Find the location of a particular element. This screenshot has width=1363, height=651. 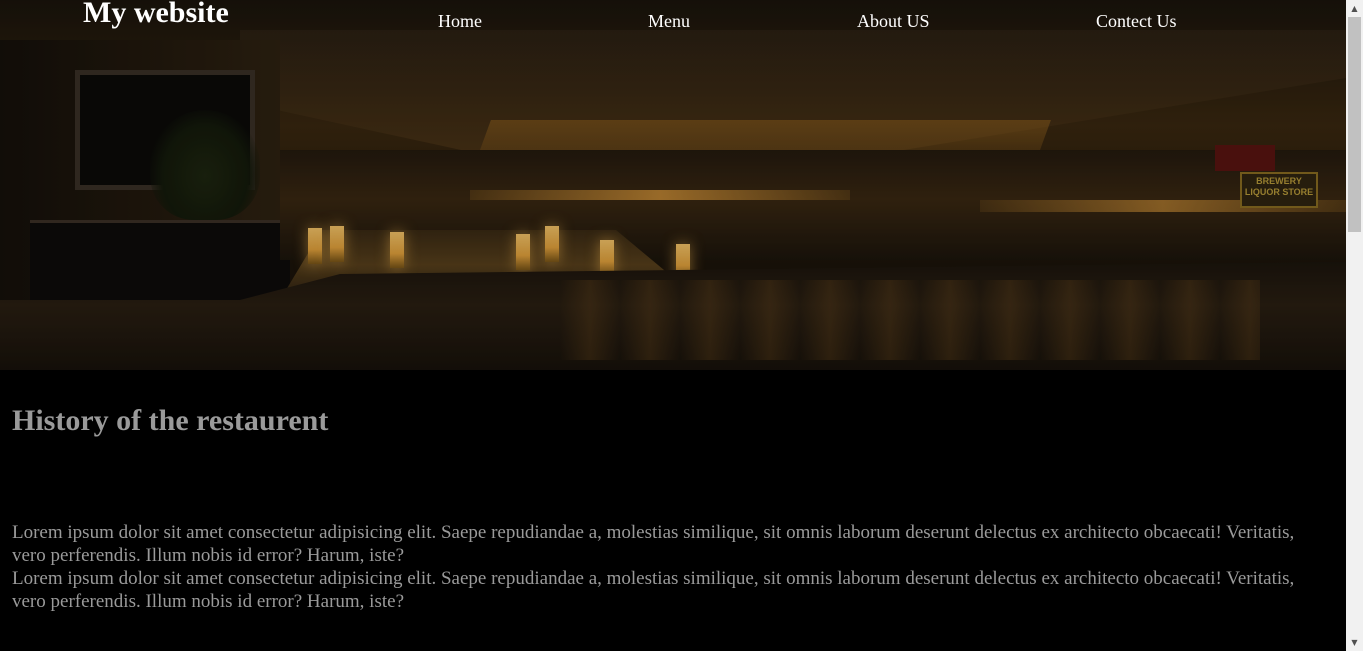

history-heading: History of the restaurent is located at coordinates (170, 420).